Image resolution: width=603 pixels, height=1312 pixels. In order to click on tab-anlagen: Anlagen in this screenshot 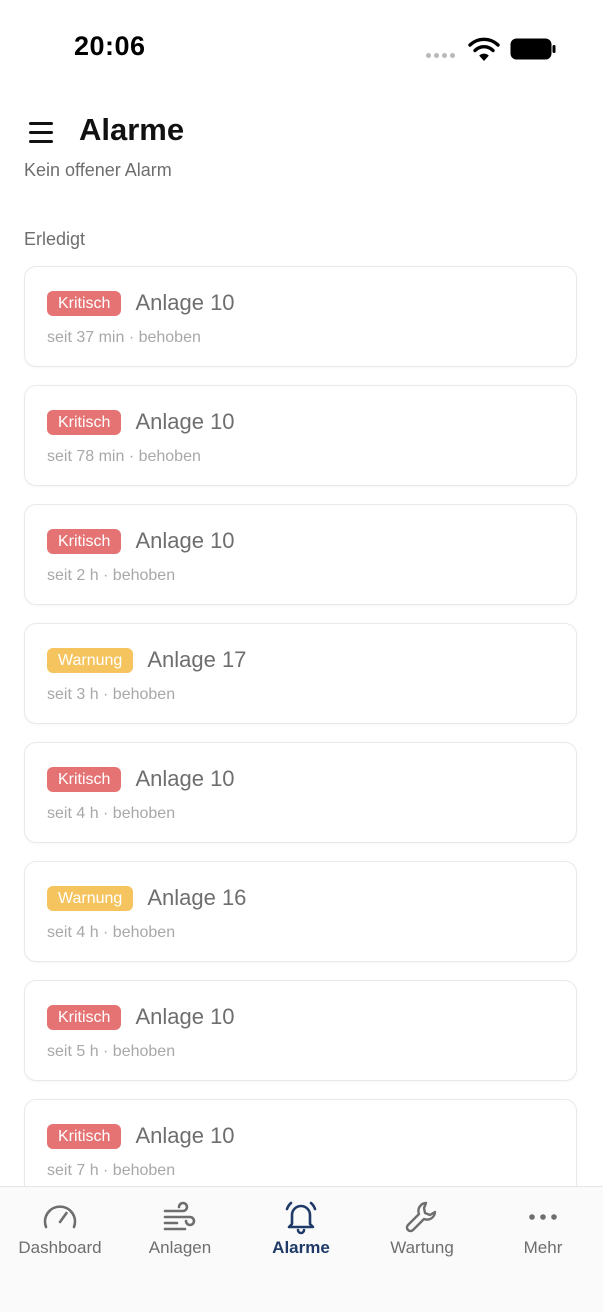, I will do `click(180, 1232)`.